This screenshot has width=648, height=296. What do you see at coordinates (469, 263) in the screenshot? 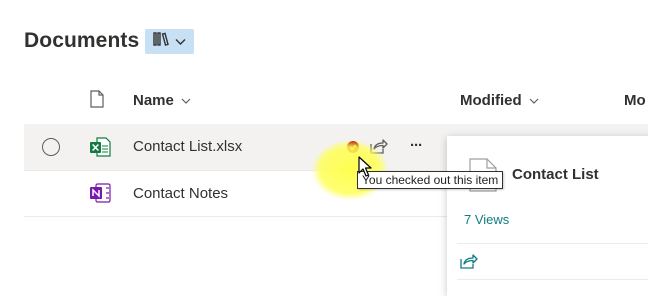
I see `share-icon` at bounding box center [469, 263].